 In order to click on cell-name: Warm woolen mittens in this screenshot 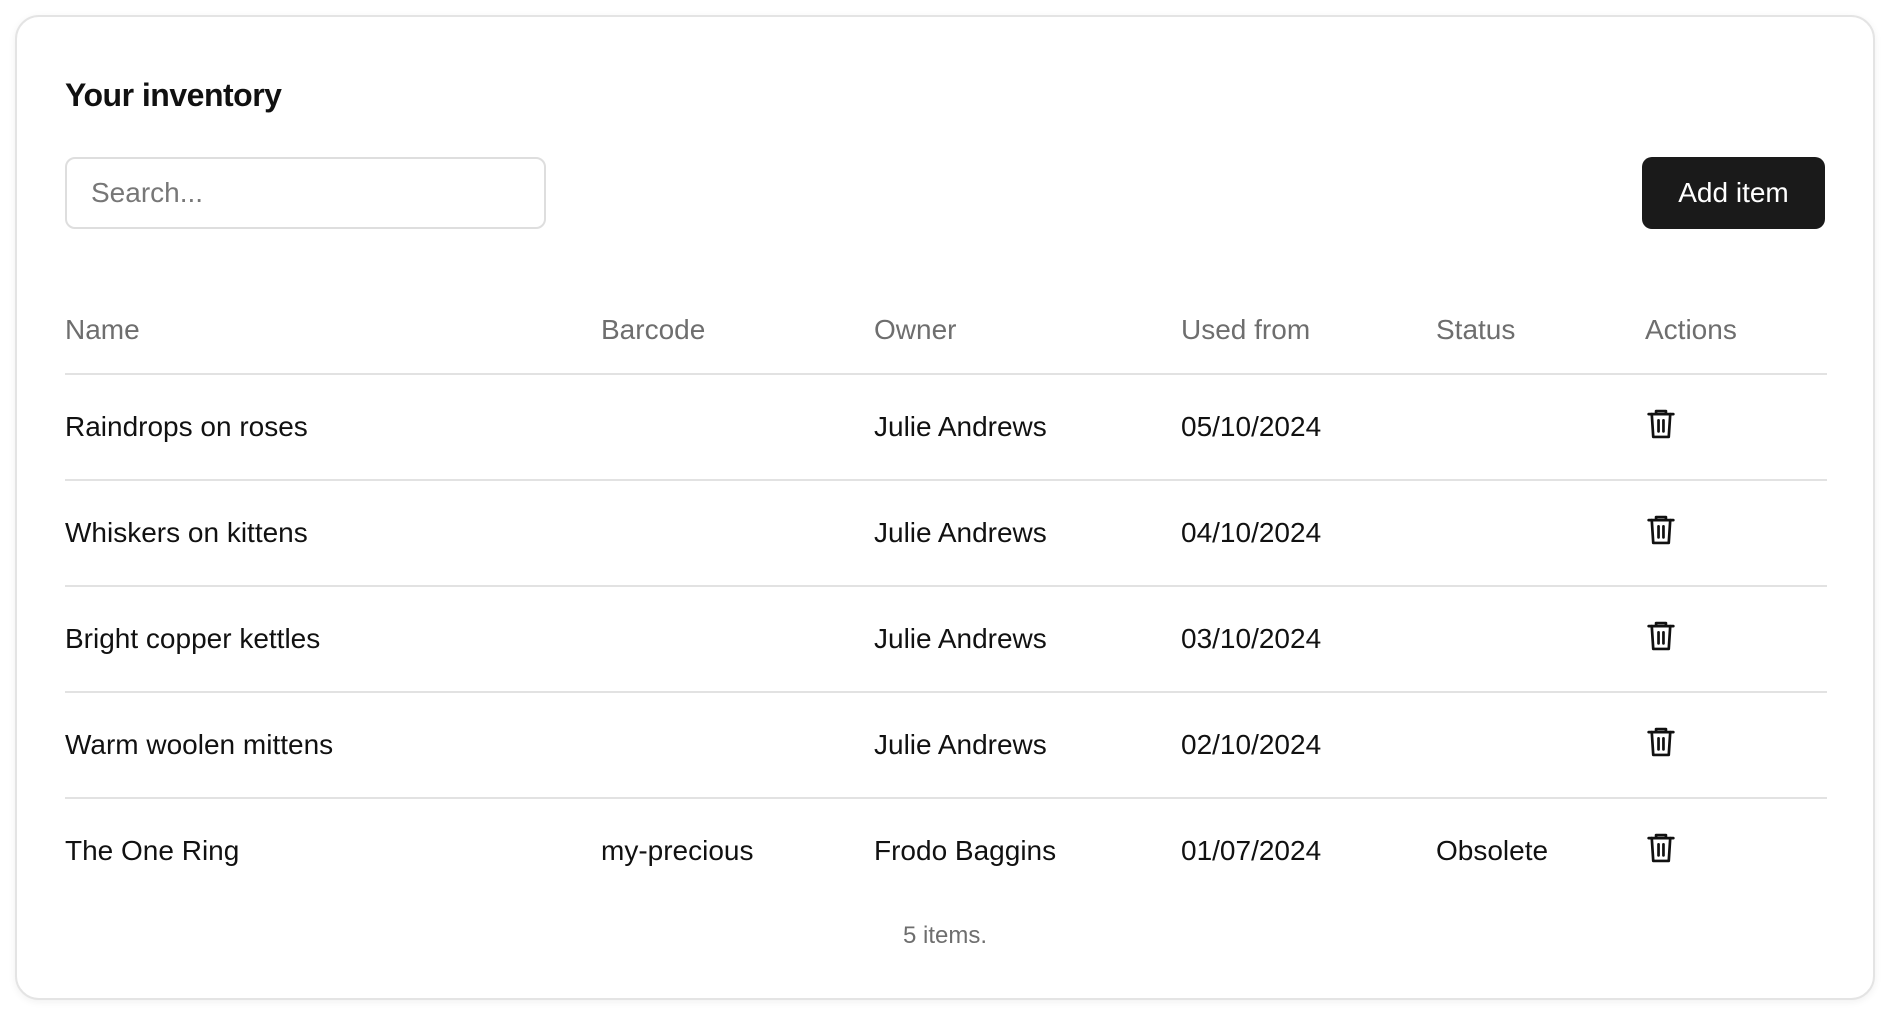, I will do `click(333, 745)`.